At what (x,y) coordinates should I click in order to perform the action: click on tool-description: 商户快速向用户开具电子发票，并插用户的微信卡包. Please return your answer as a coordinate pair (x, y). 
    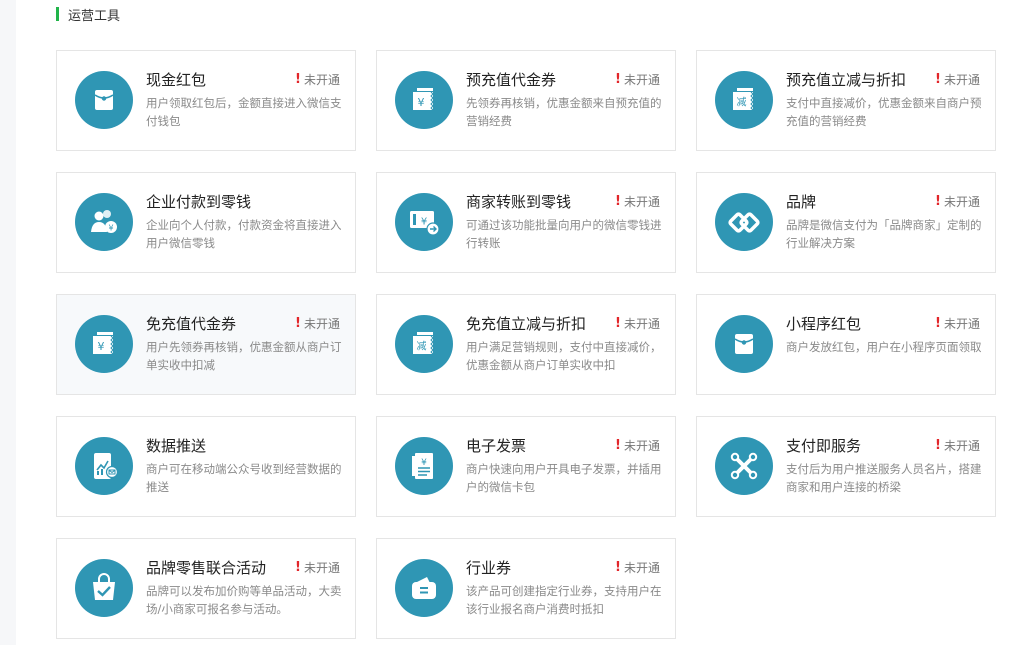
    Looking at the image, I should click on (564, 478).